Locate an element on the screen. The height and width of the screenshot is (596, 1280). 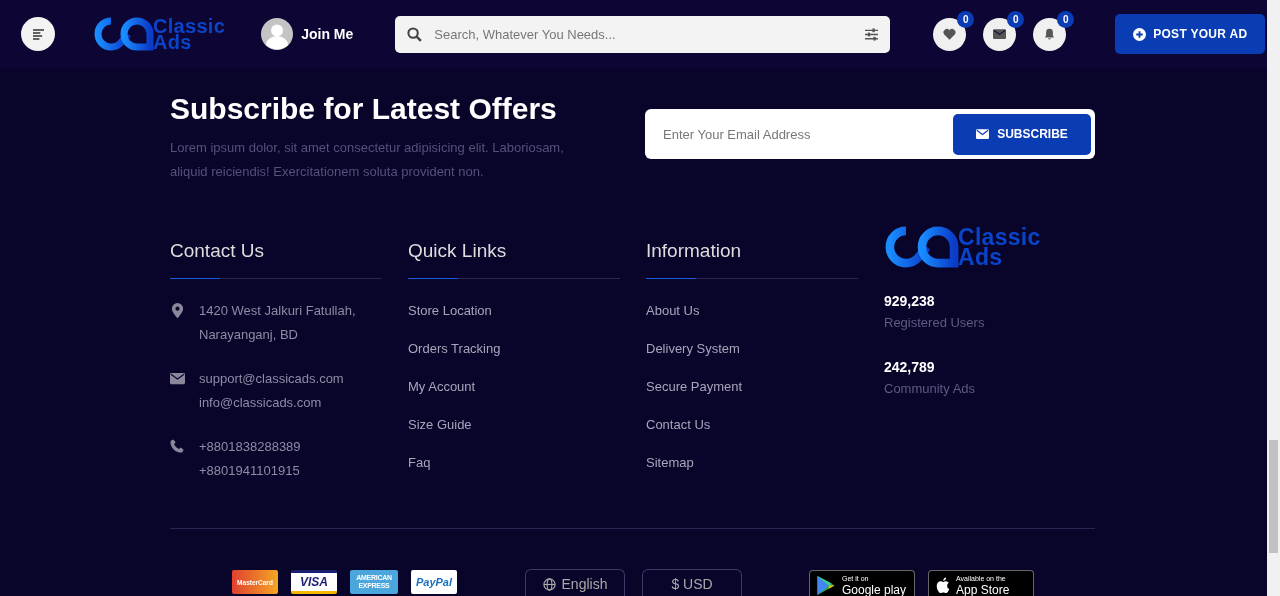
column-title: Information is located at coordinates (694, 251).